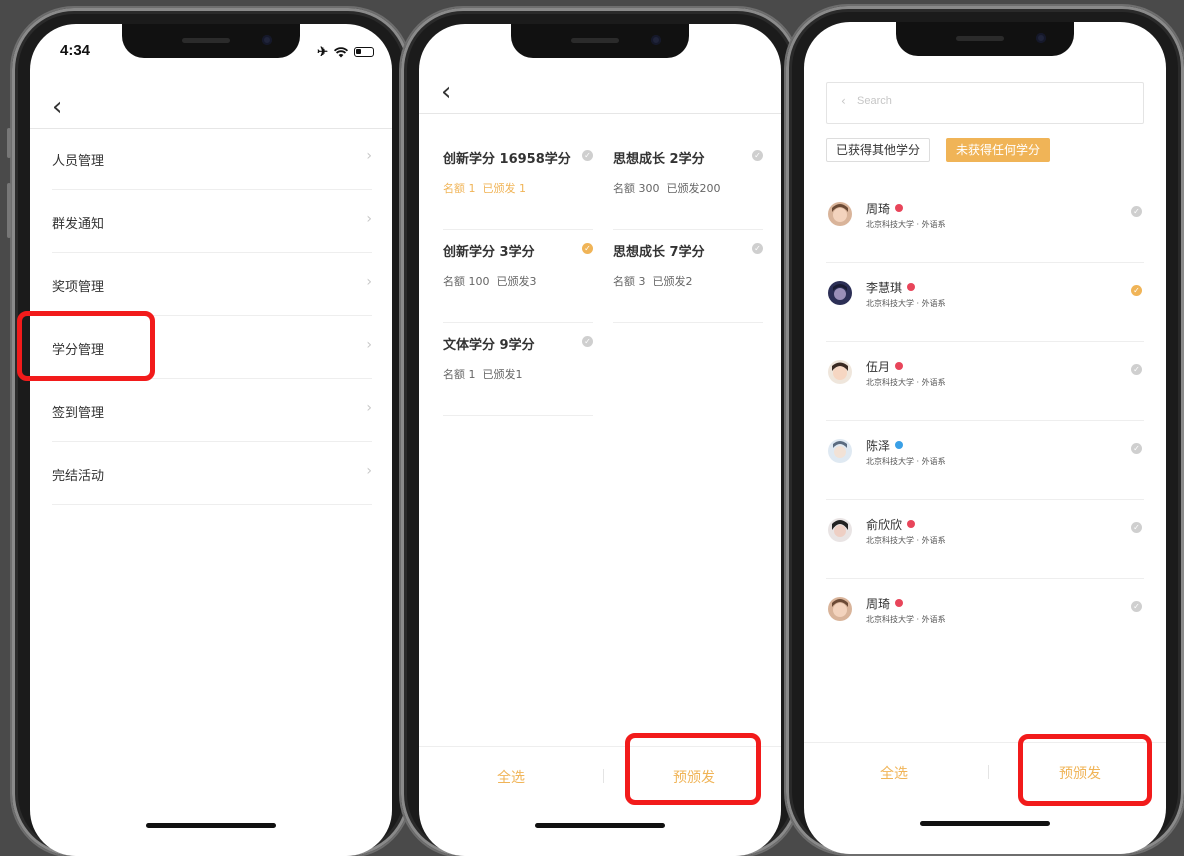 Image resolution: width=1184 pixels, height=856 pixels. I want to click on credit-title: 思想成长 2学分, so click(659, 159).